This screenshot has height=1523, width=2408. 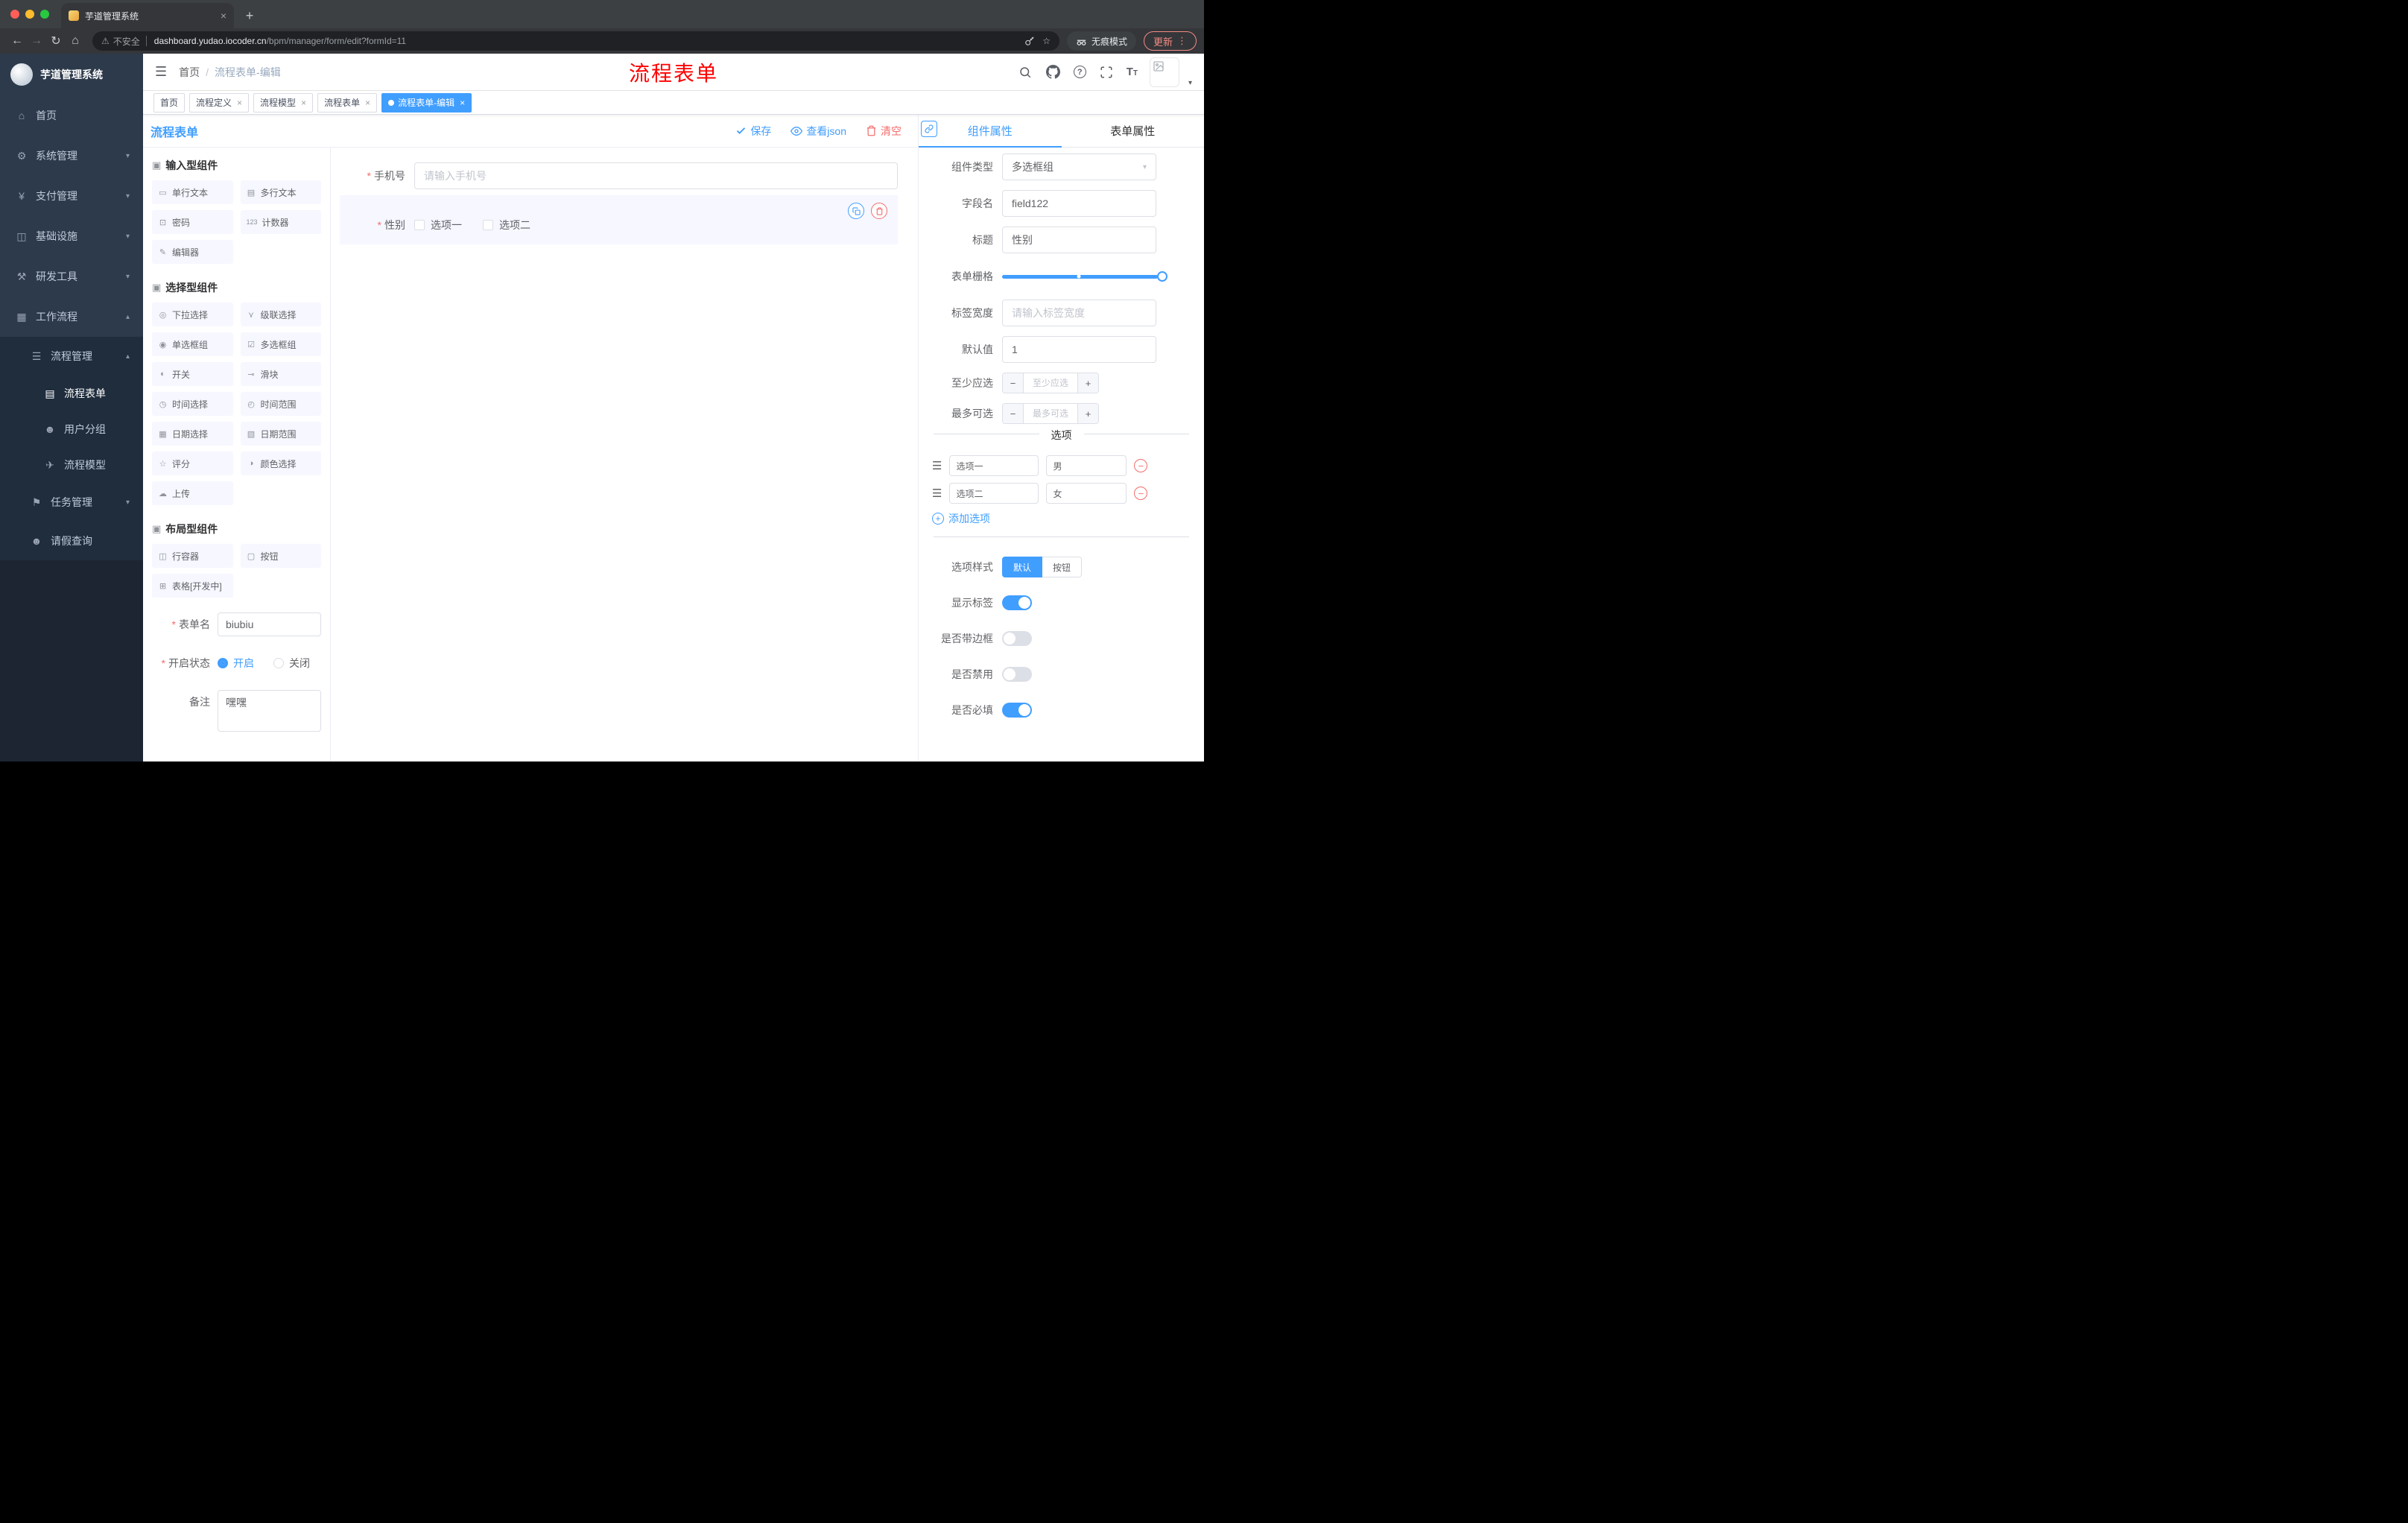 What do you see at coordinates (71, 503) in the screenshot?
I see `sidebar-item-task-management: ⚑ 任务管理 ▾` at bounding box center [71, 503].